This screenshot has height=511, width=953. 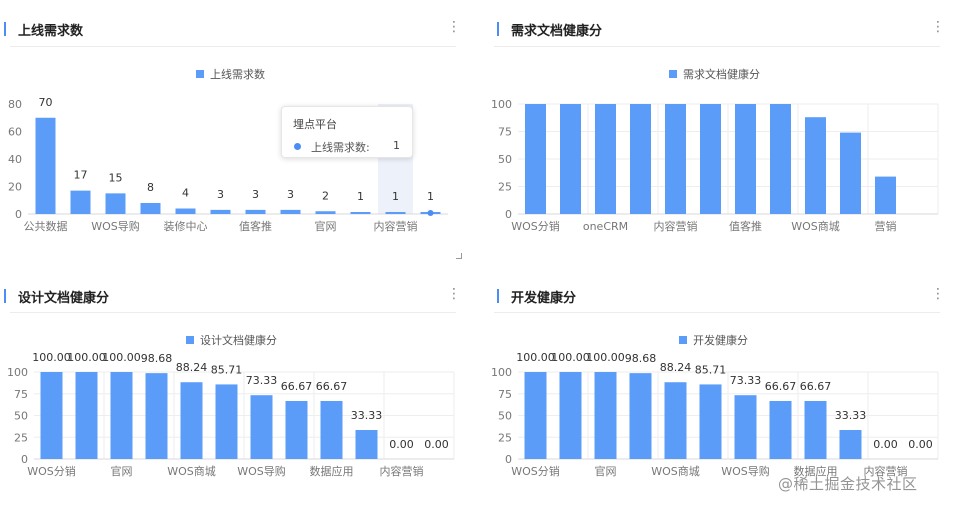 I want to click on chart-tooltip: 埋点平台 上线需求数: 1, so click(x=347, y=132).